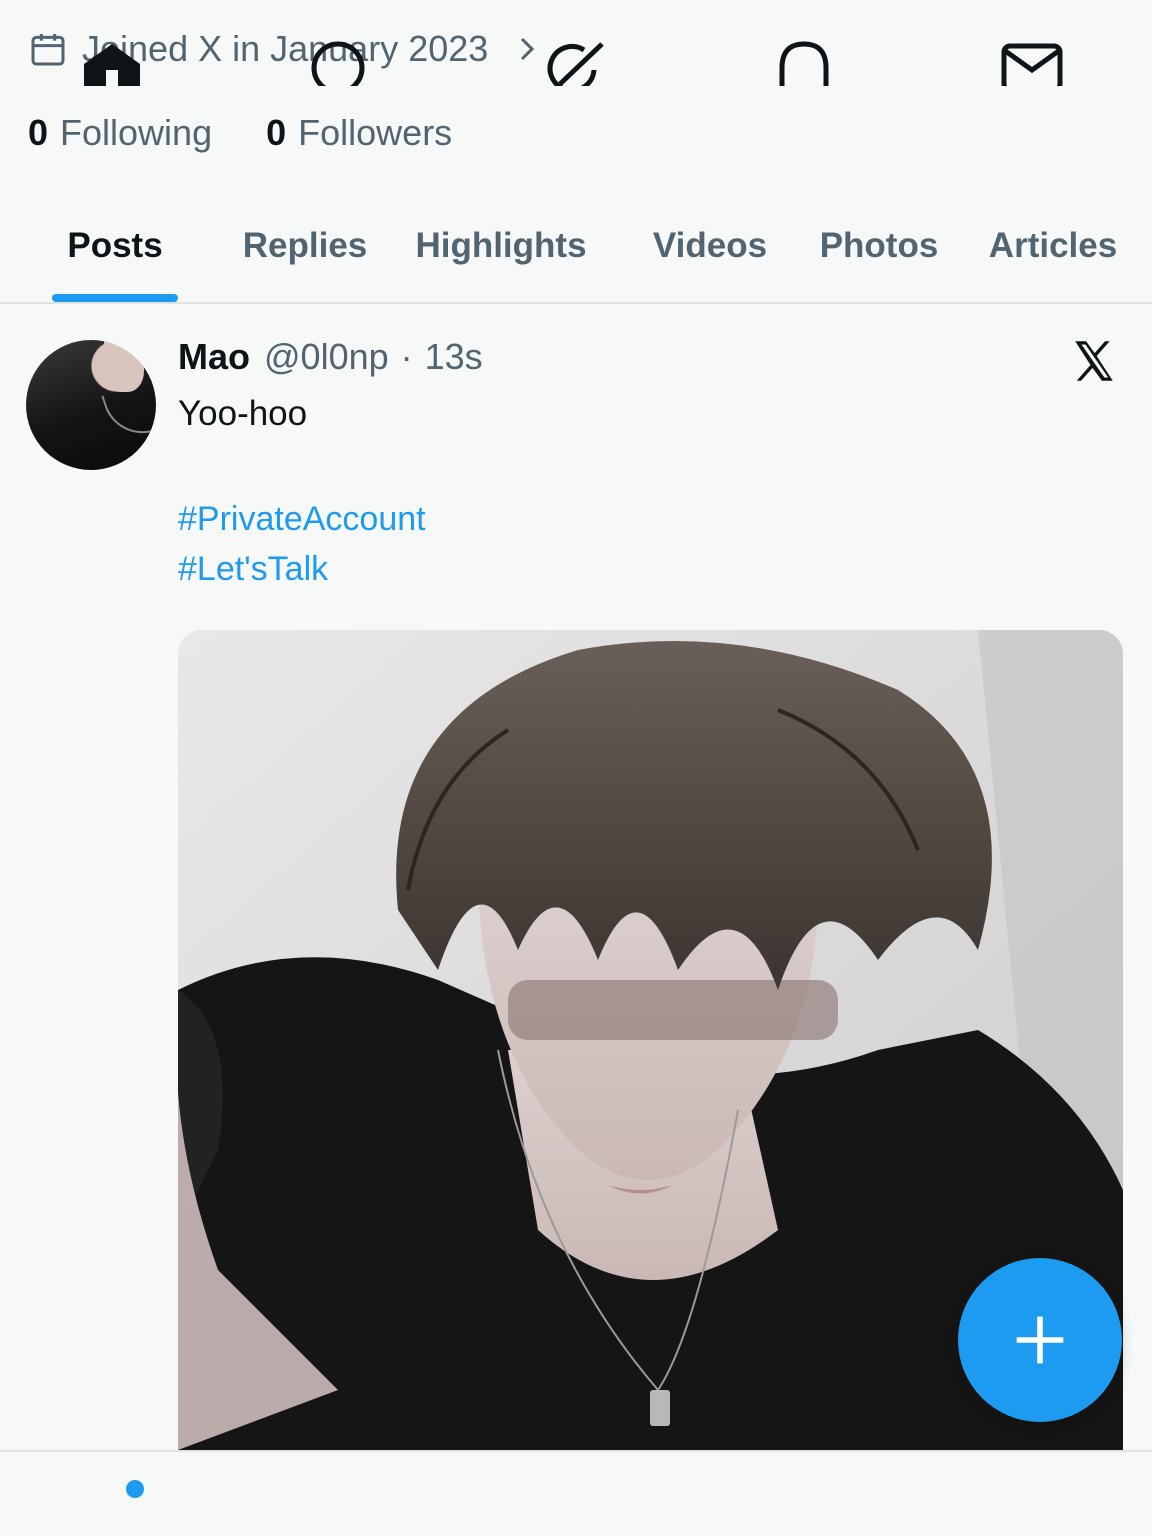 The width and height of the screenshot is (1152, 1536). Describe the element at coordinates (375, 132) in the screenshot. I see `followers-label: Followers` at that location.